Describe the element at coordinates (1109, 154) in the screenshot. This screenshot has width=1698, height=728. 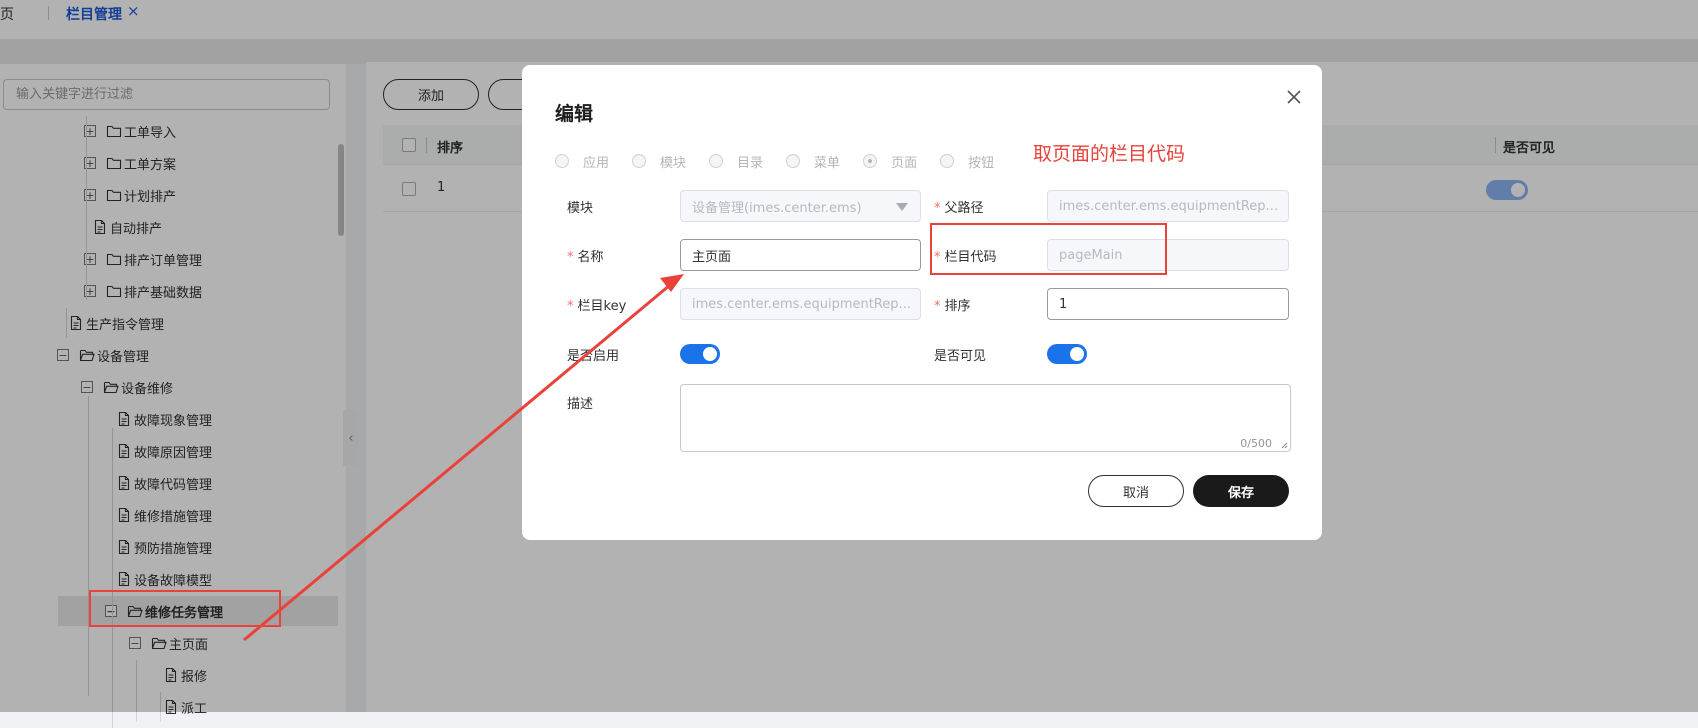
I see `annotation-text: 取页面的栏目代码` at that location.